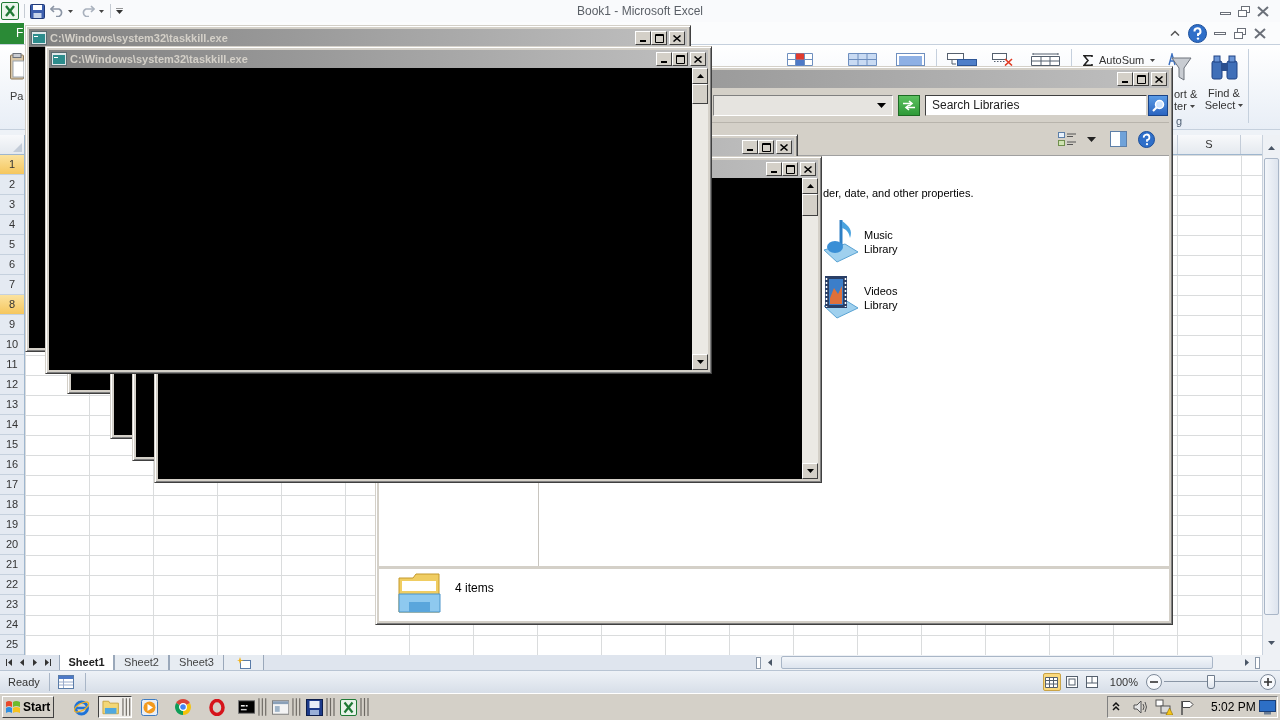 This screenshot has height=720, width=1280. Describe the element at coordinates (12, 505) in the screenshot. I see `row-header: 18` at that location.